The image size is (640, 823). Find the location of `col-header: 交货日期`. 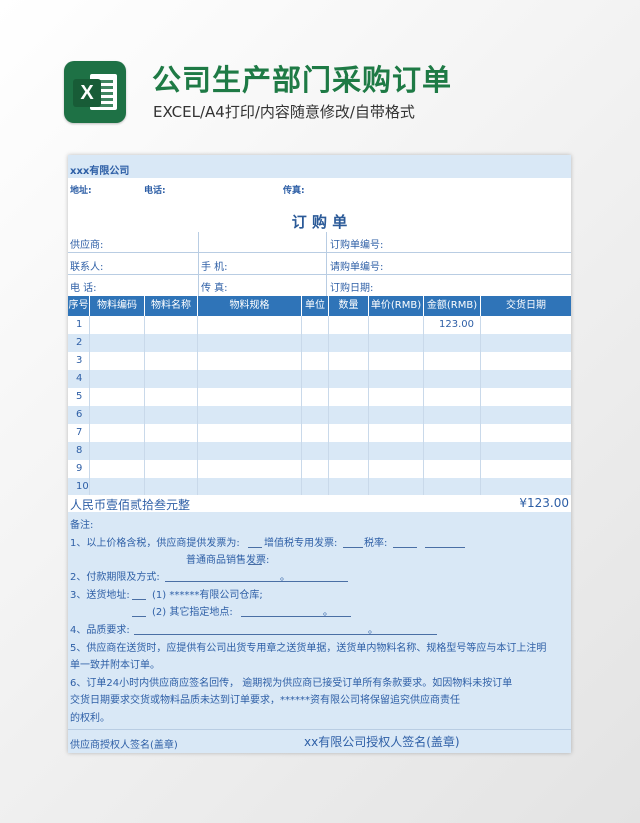

col-header: 交货日期 is located at coordinates (526, 305).